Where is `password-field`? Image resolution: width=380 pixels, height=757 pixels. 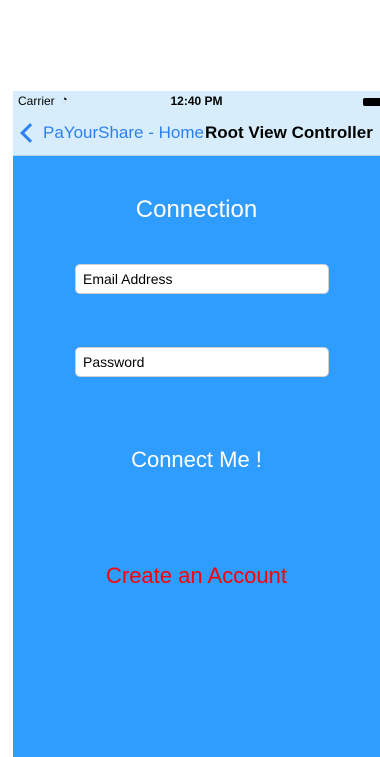 password-field is located at coordinates (202, 362).